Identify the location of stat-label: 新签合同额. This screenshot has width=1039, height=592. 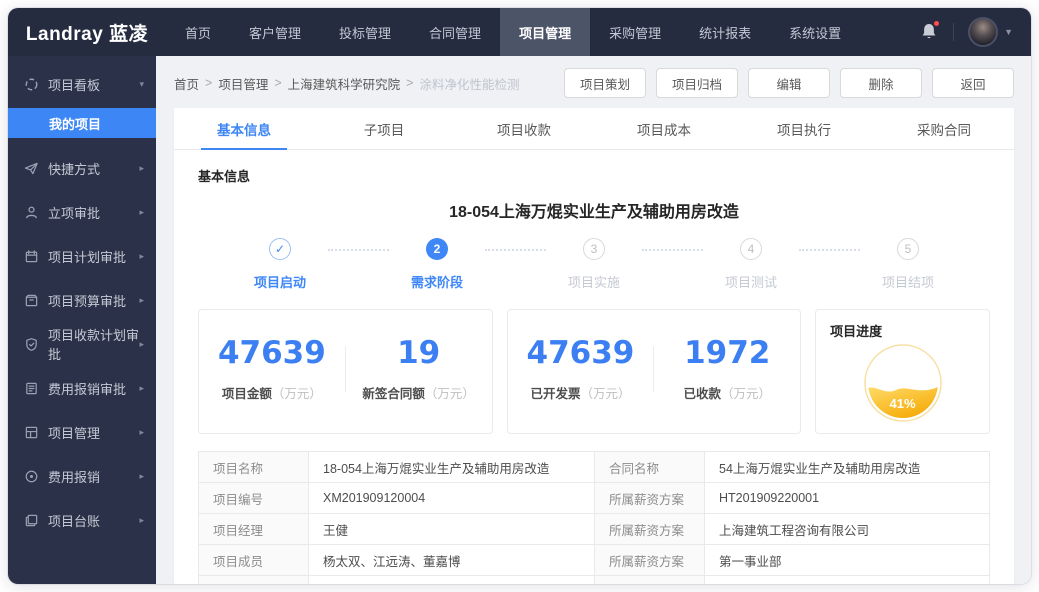
(393, 394).